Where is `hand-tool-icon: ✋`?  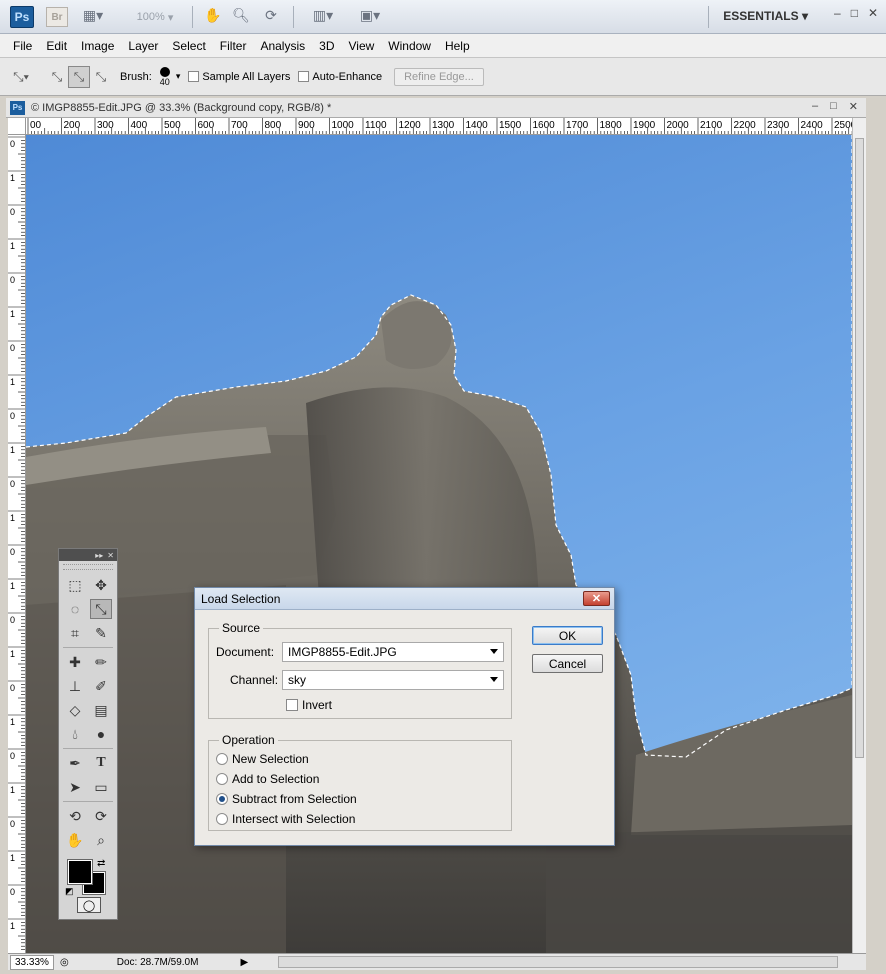
hand-tool-icon: ✋ is located at coordinates (75, 840).